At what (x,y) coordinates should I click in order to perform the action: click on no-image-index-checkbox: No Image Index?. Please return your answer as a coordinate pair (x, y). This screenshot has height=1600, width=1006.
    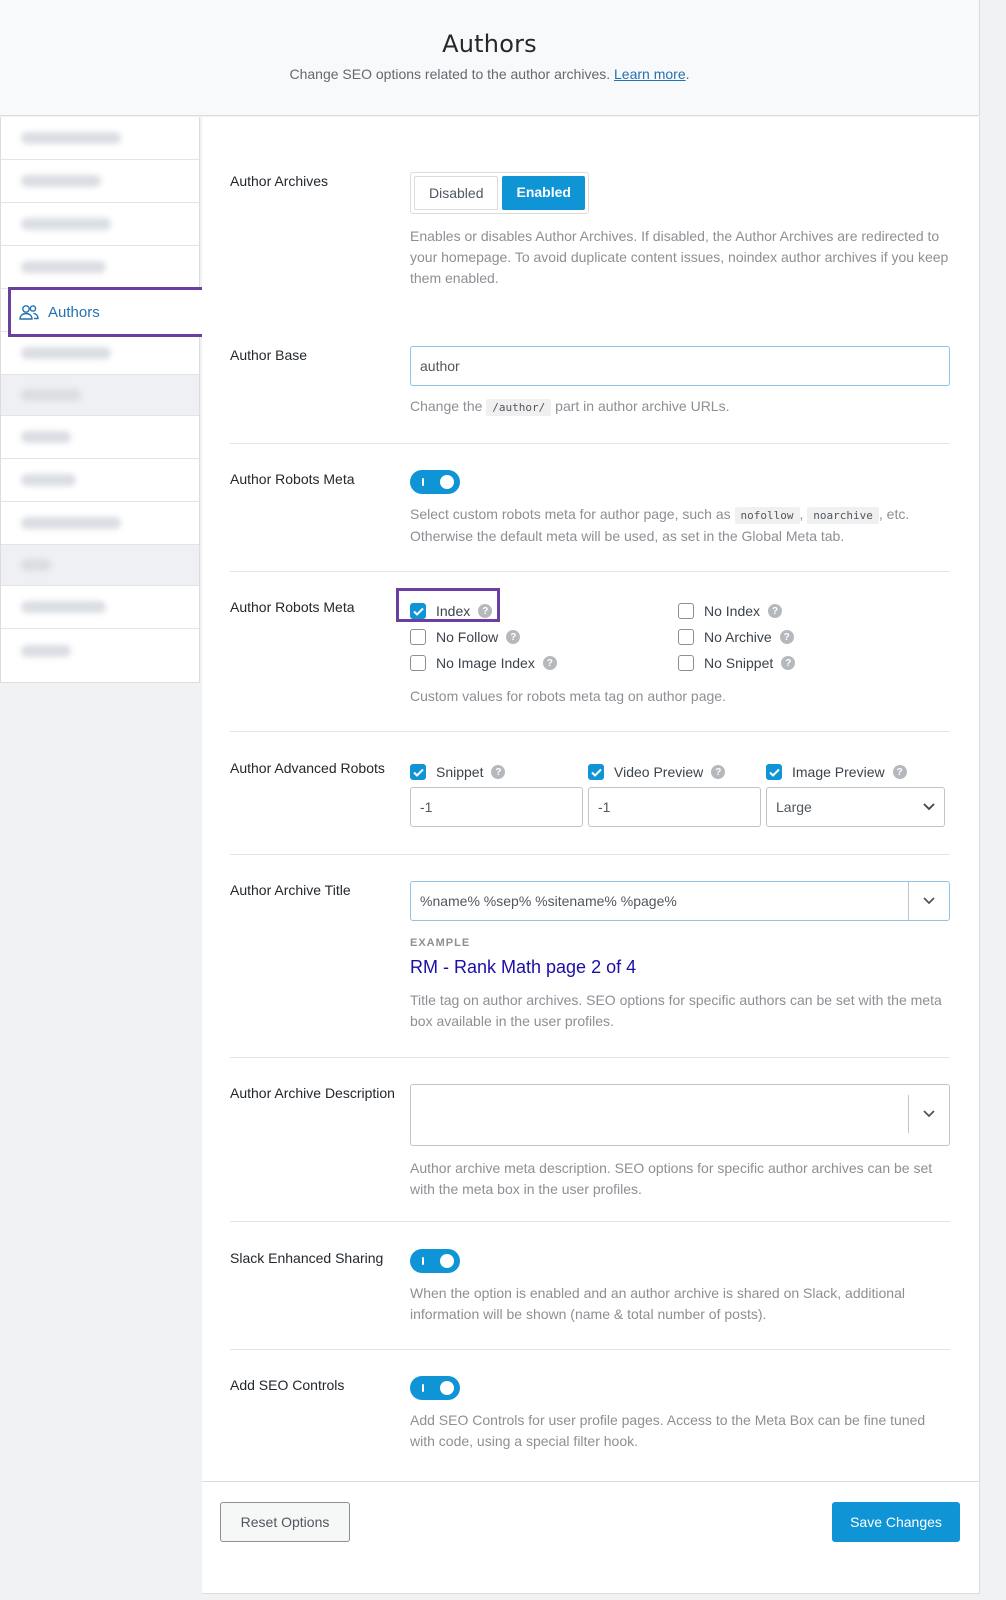
    Looking at the image, I should click on (544, 663).